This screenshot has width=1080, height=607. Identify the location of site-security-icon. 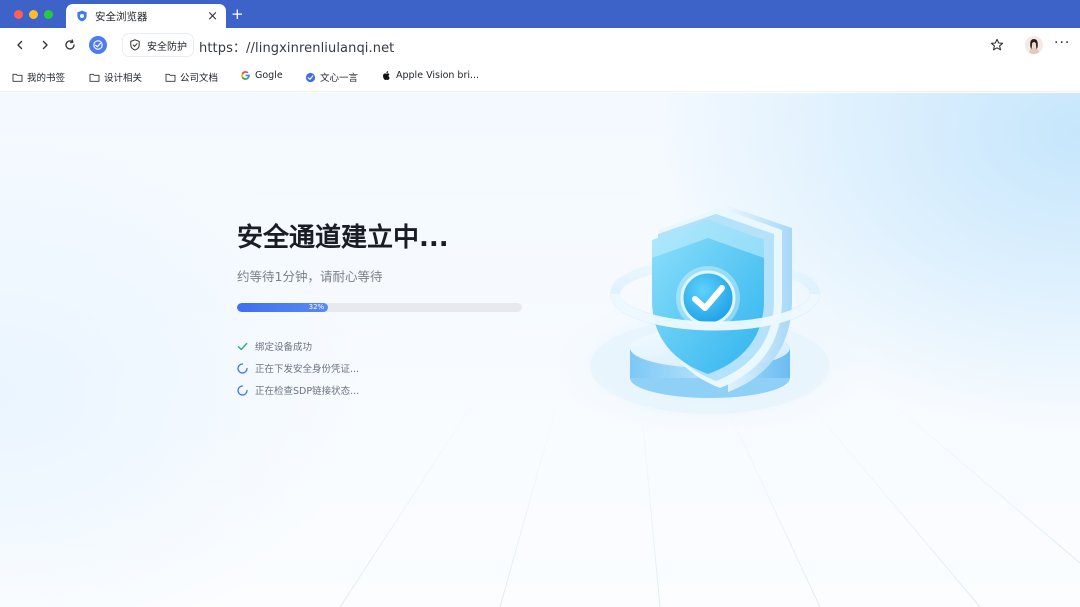
(98, 45).